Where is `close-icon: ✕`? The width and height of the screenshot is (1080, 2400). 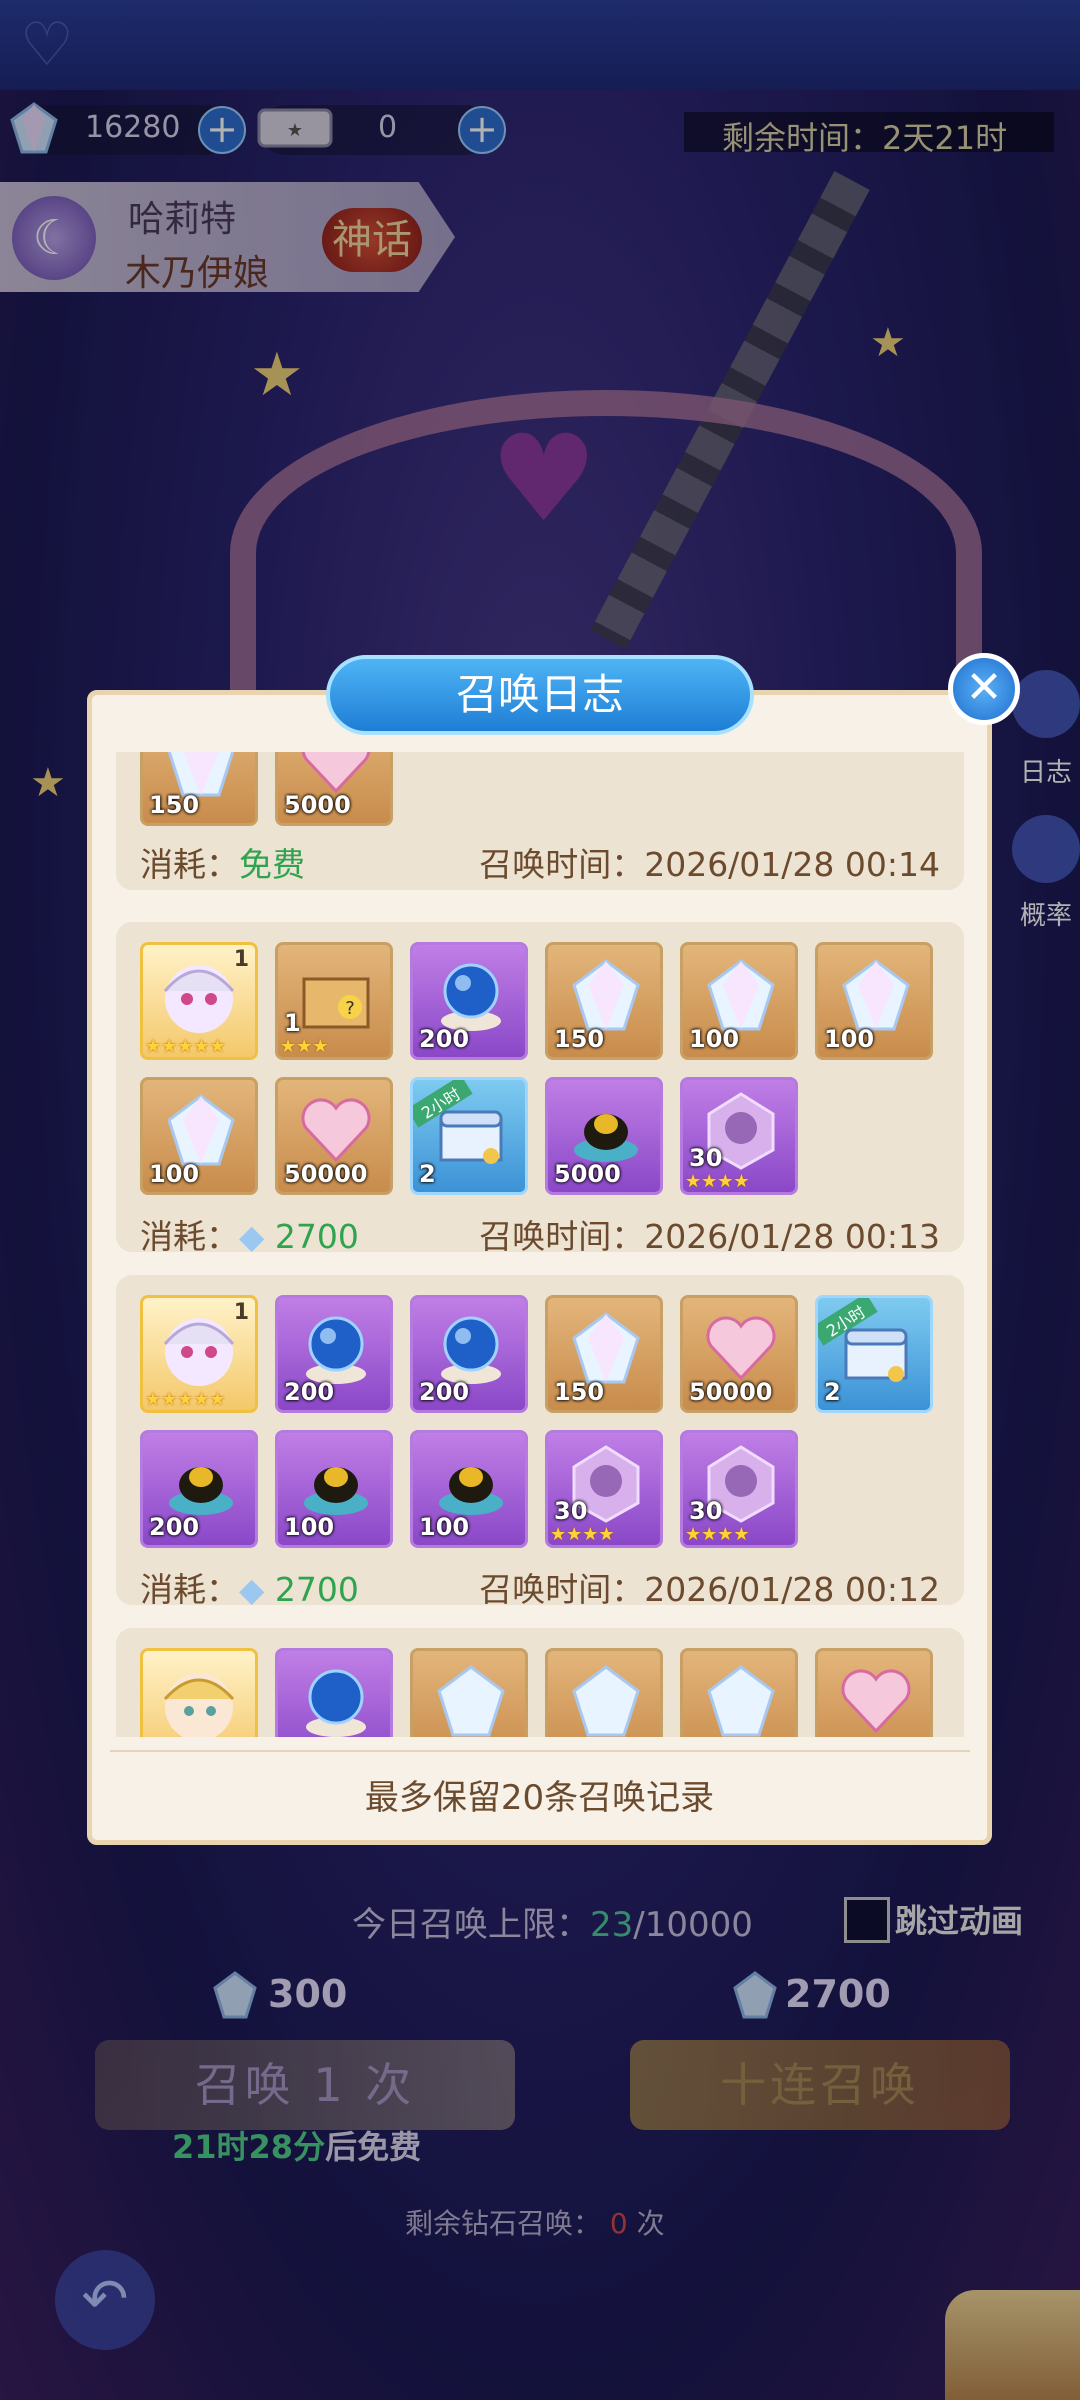 close-icon: ✕ is located at coordinates (984, 689).